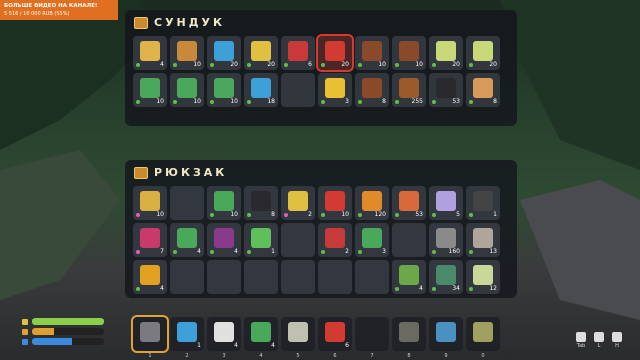 This screenshot has width=640, height=360. What do you see at coordinates (298, 90) in the screenshot?
I see `chest-slot` at bounding box center [298, 90].